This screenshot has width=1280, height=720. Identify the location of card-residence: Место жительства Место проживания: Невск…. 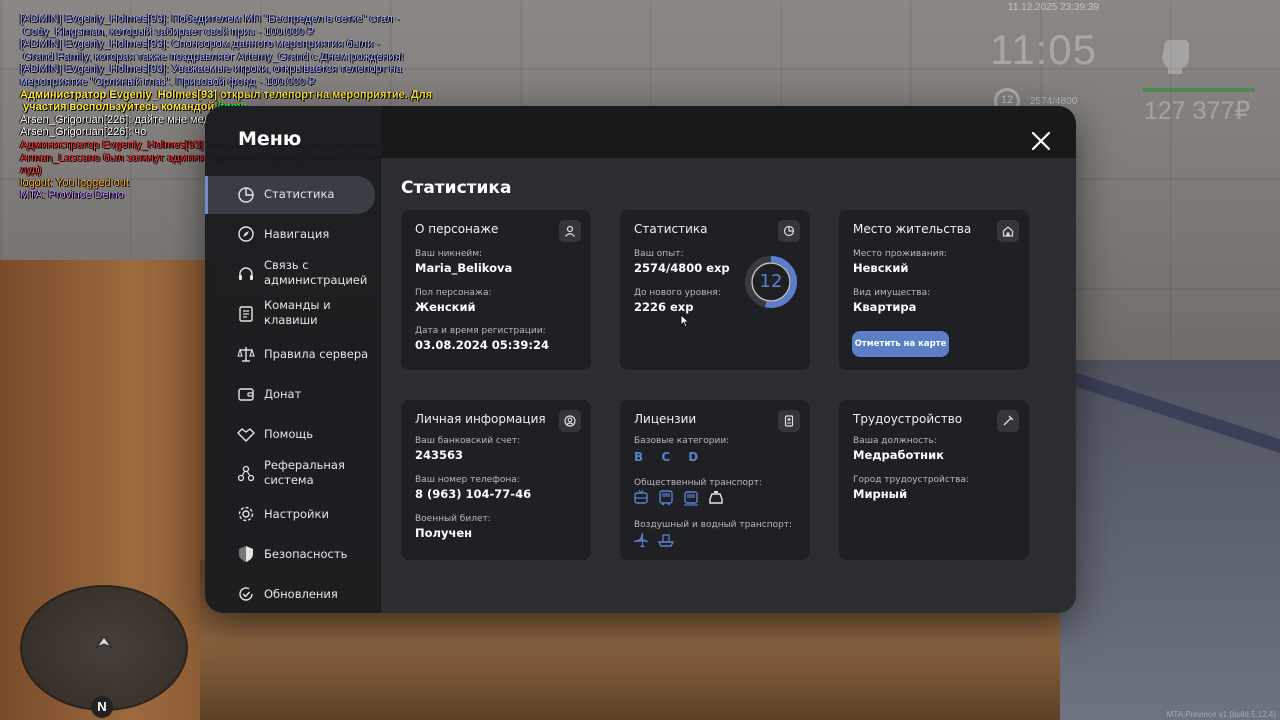
(934, 290).